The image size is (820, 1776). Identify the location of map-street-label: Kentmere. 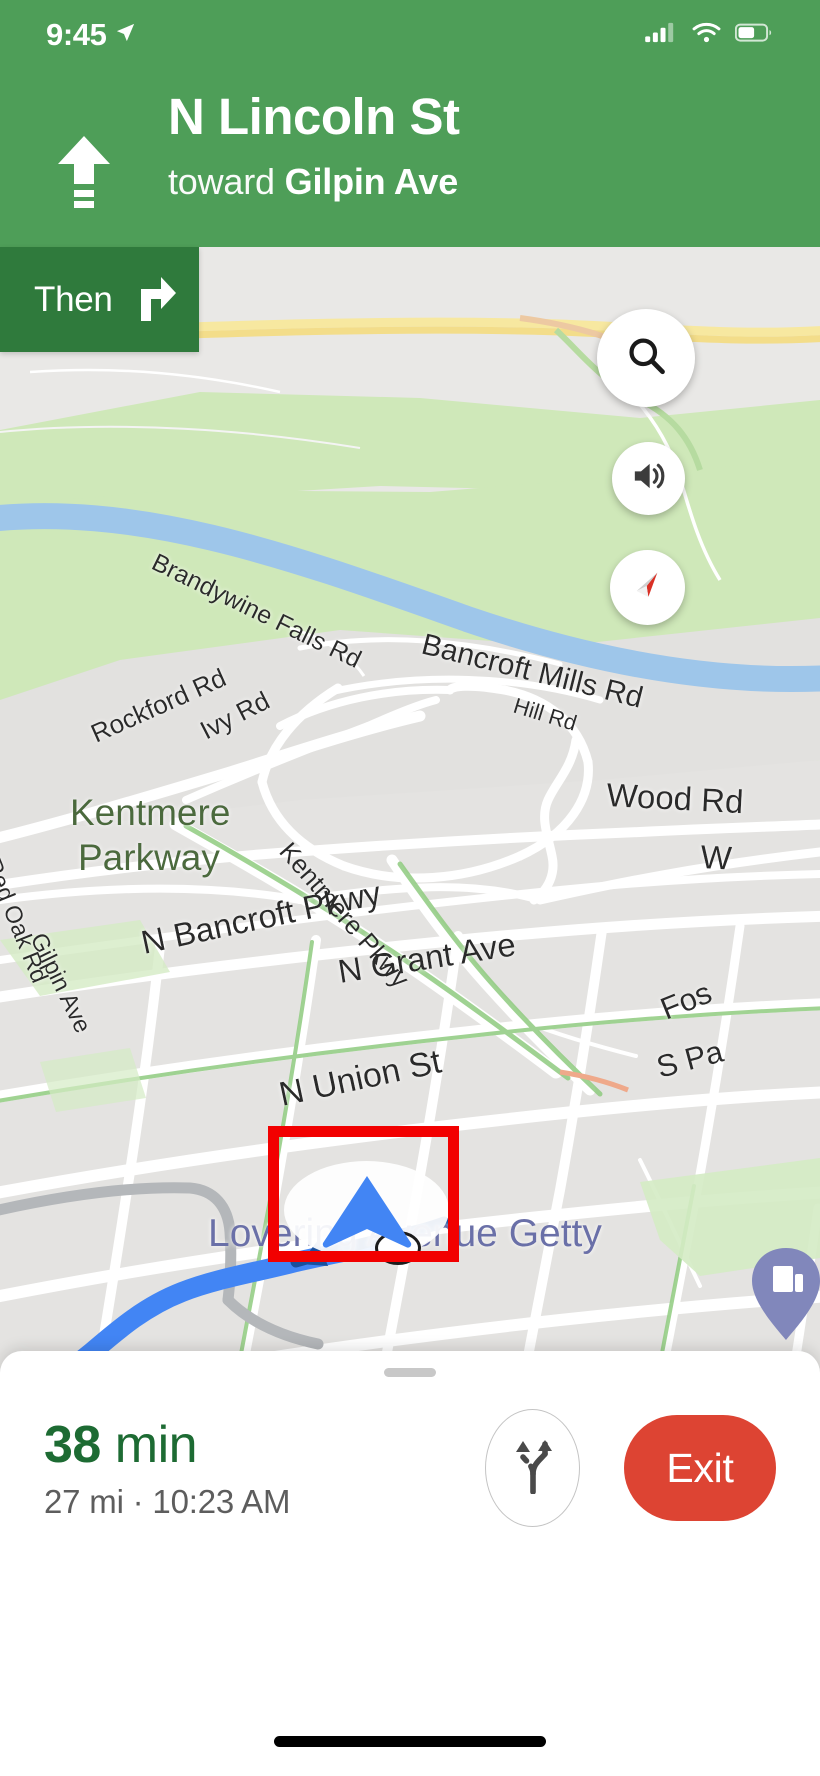
(150, 812).